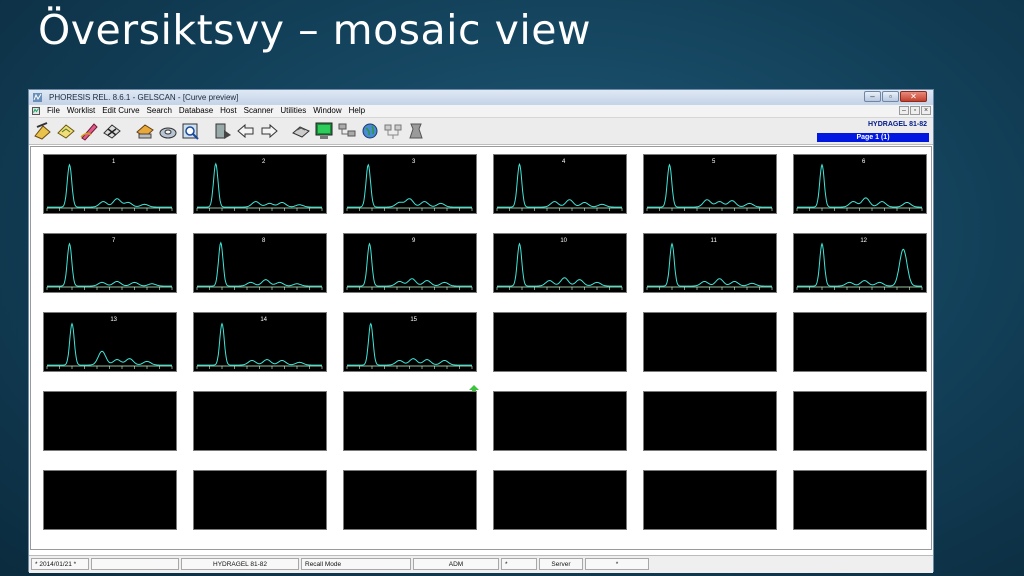  I want to click on panel-number: 7, so click(114, 241).